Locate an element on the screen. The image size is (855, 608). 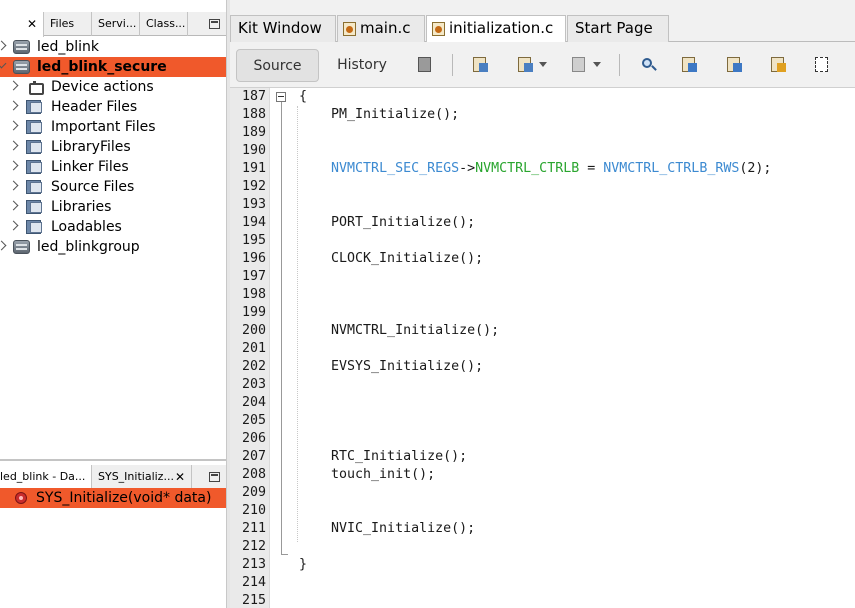
navigator-item-sys-initialize: SYS_Initialize(void* data) is located at coordinates (113, 498).